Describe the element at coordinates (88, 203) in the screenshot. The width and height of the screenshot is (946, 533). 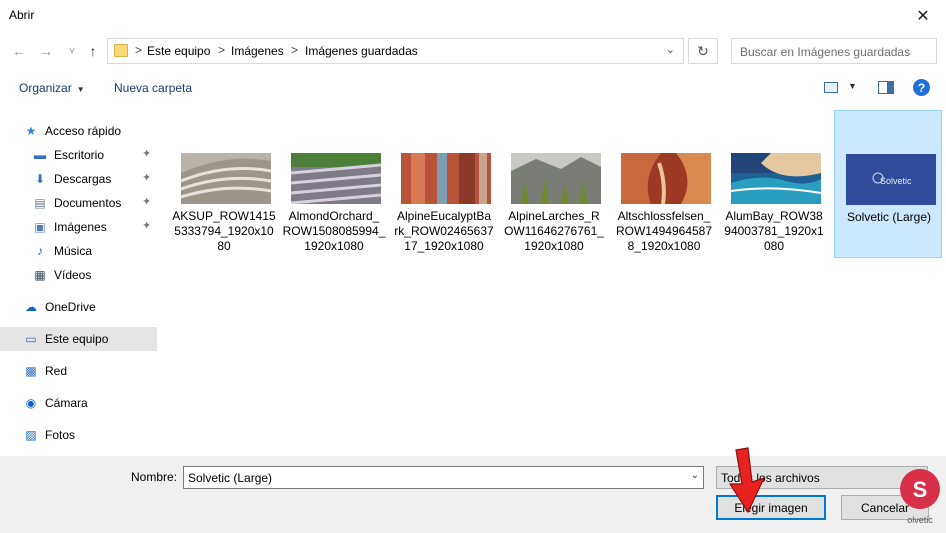
I see `sidebar-item-label: Documentos` at that location.